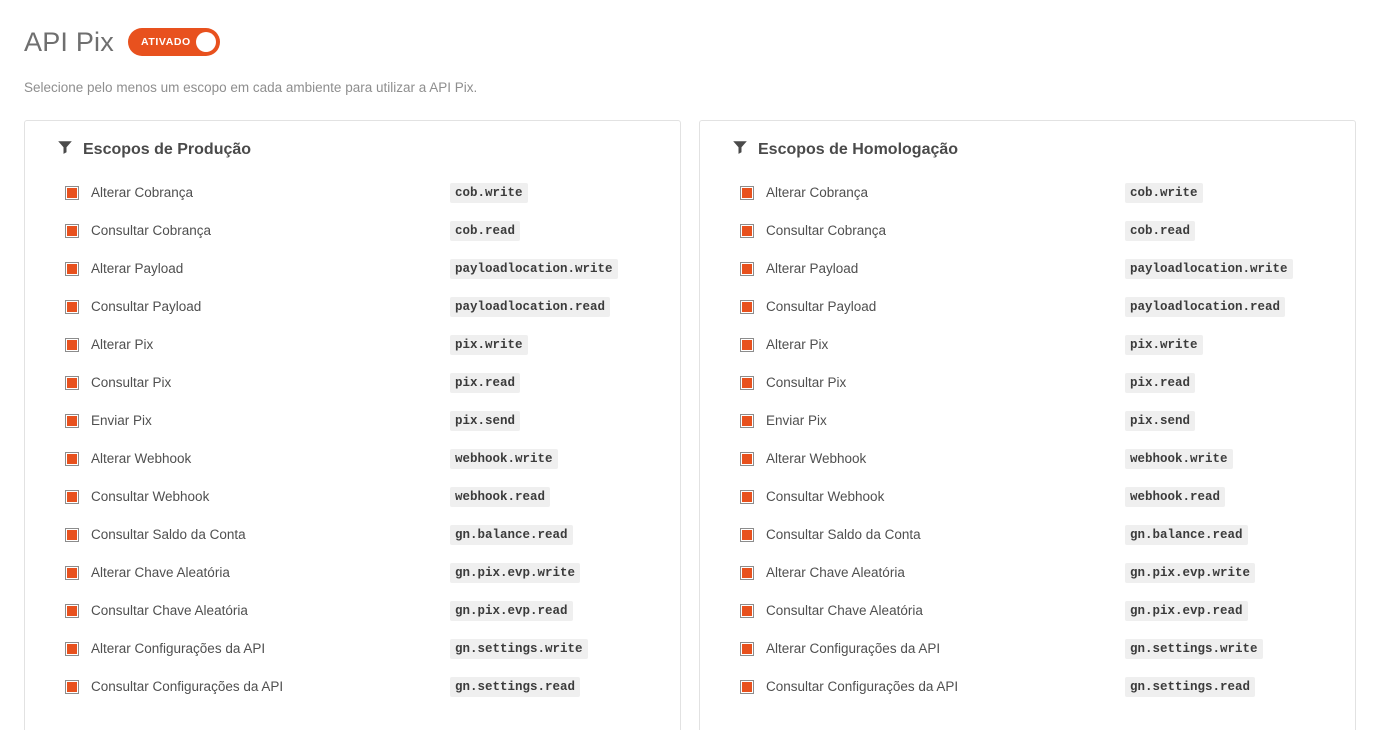 This screenshot has height=730, width=1374. I want to click on scope-code-cell: gn.pix.evp.write, so click(1230, 573).